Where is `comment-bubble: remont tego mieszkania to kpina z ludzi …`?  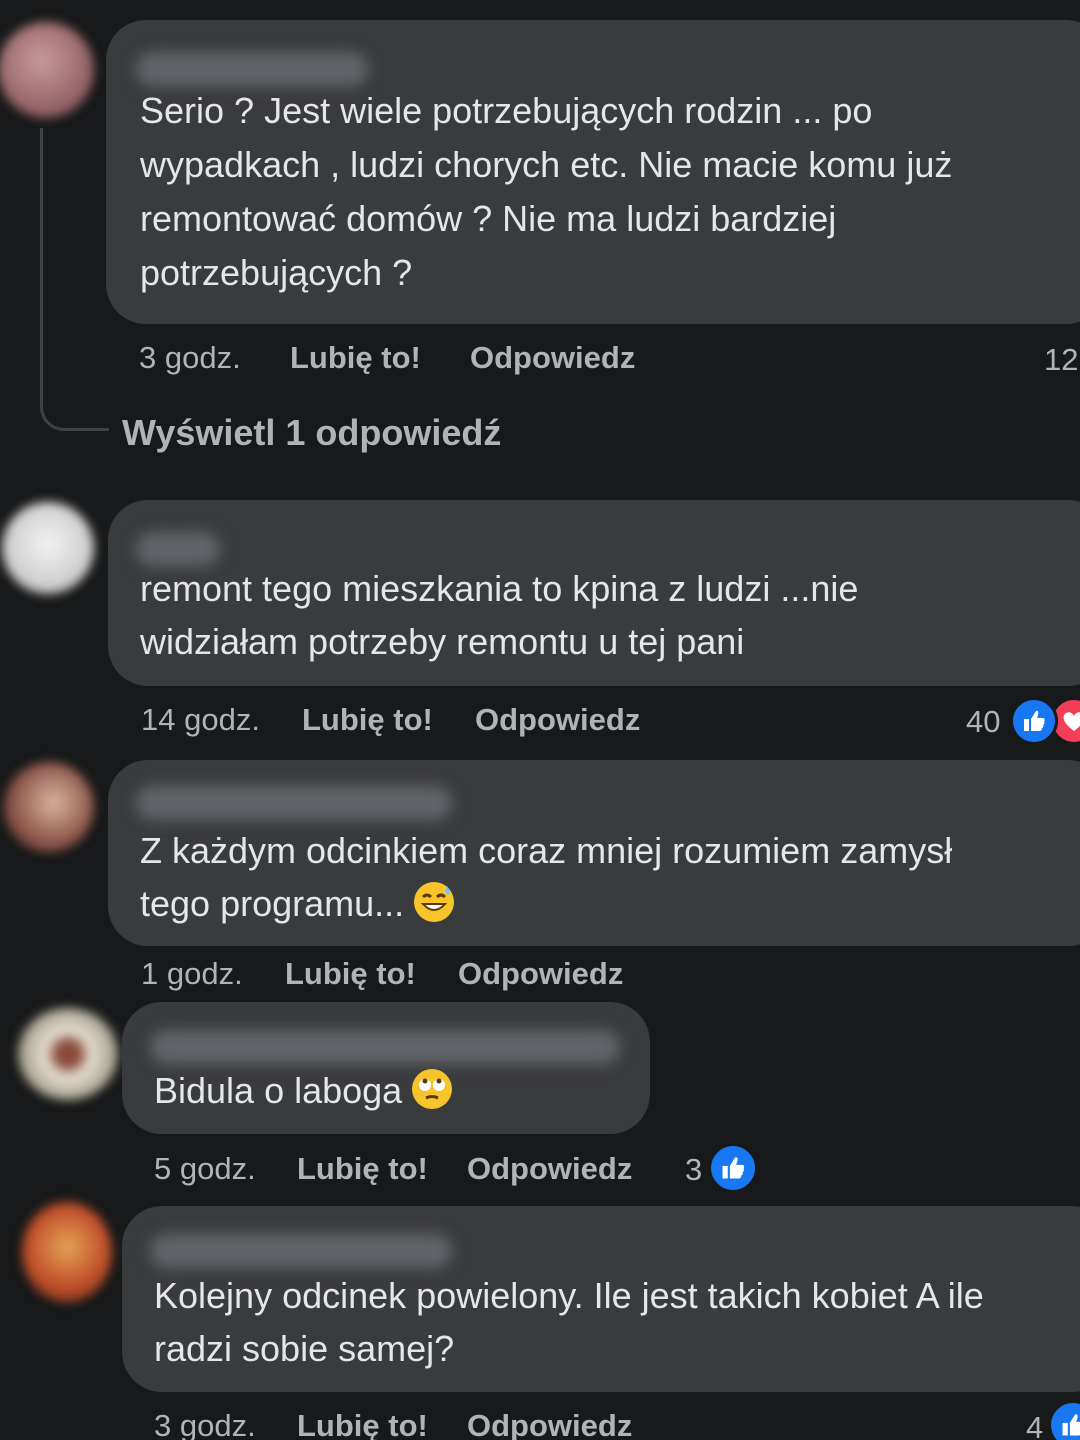 comment-bubble: remont tego mieszkania to kpina z ludzi … is located at coordinates (594, 593).